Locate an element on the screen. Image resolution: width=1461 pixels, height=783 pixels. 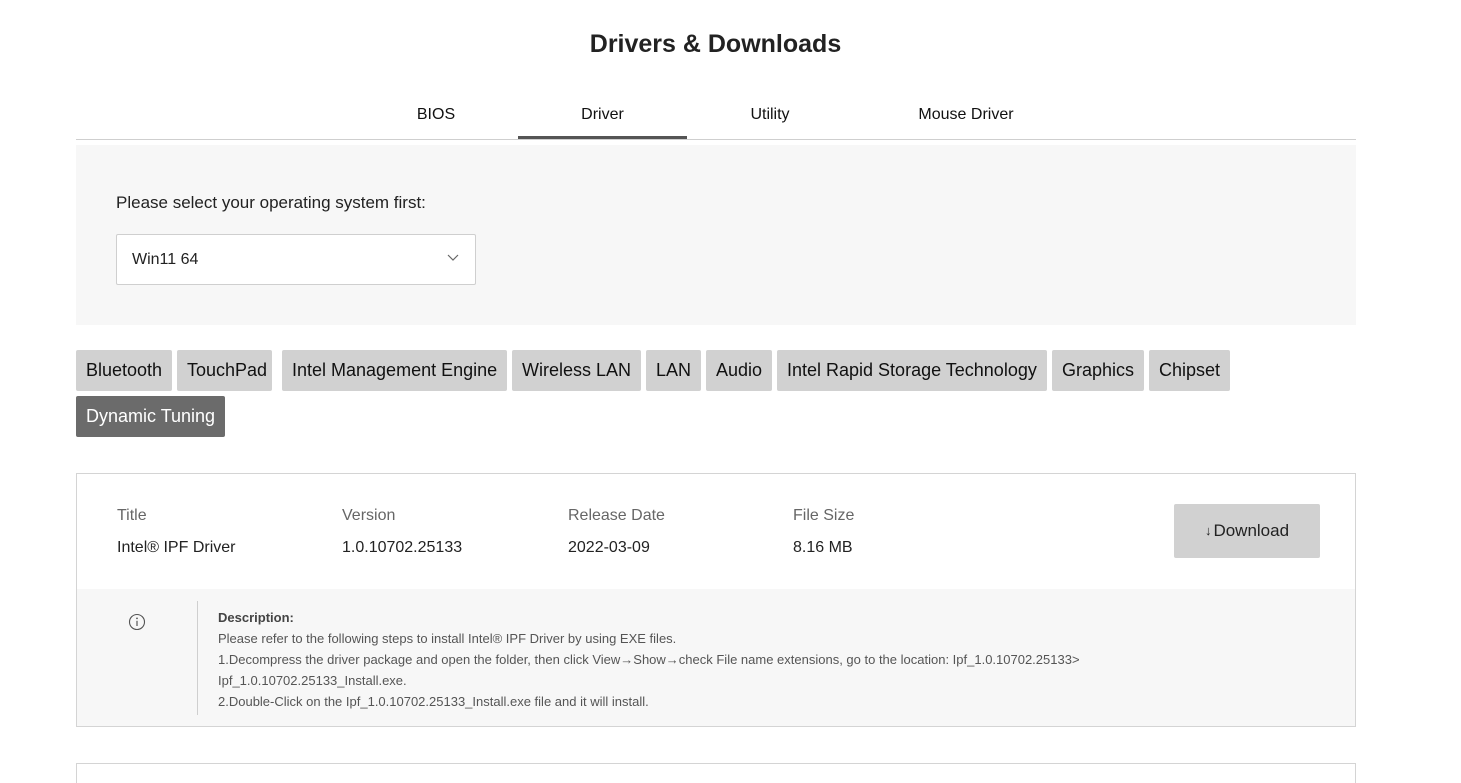
driver-file-size: 8.16 MB is located at coordinates (823, 547).